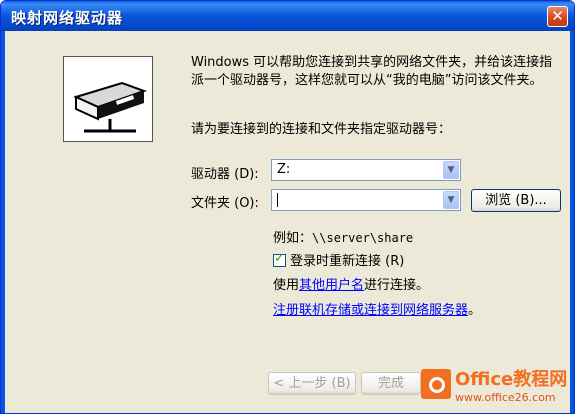 Image resolution: width=575 pixels, height=414 pixels. Describe the element at coordinates (505, 397) in the screenshot. I see `watermark-url: www.office26.com` at that location.